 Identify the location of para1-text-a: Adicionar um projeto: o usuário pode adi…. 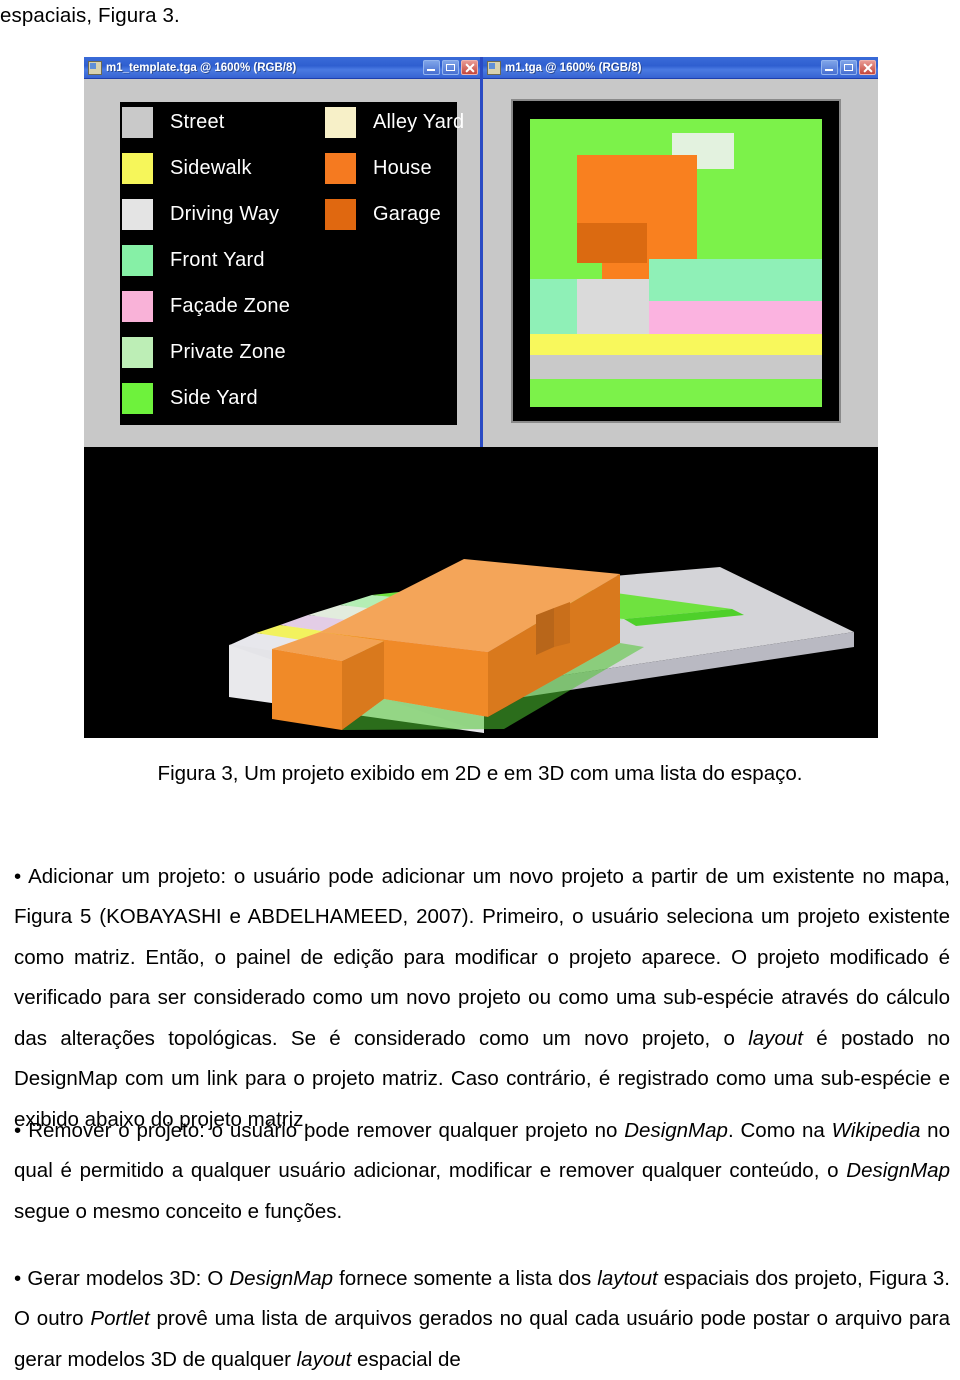
(482, 957).